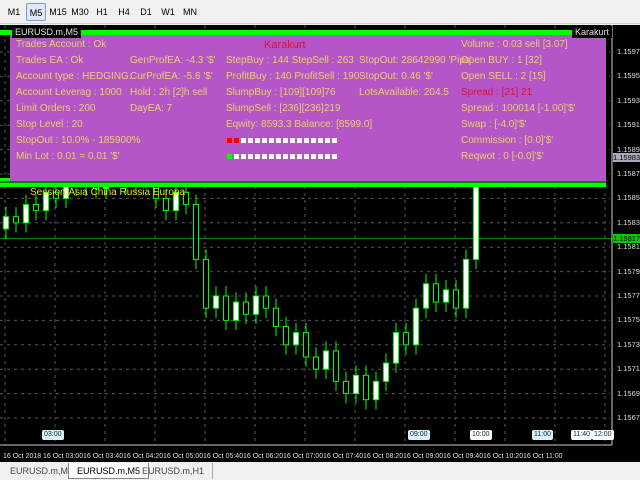 This screenshot has width=640, height=480. Describe the element at coordinates (383, 456) in the screenshot. I see `time-tick-label: 16 Oct 08:20` at that location.